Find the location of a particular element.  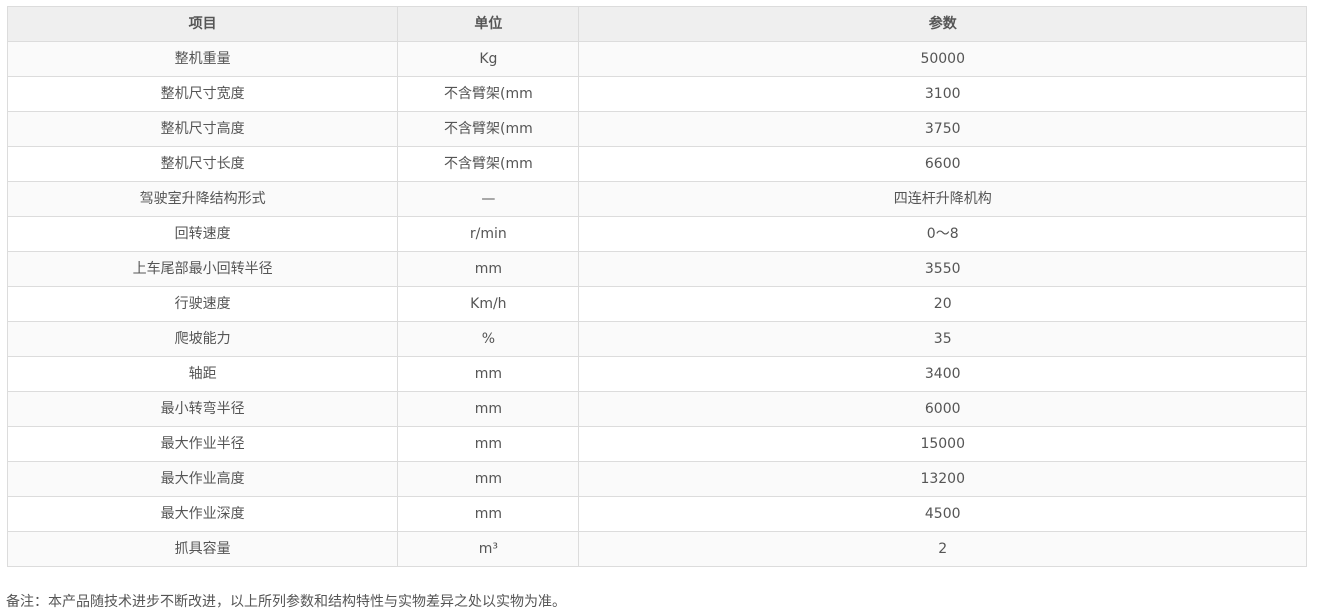

remark-note: 备注：本产品随技术进步不断改进，以上所列参数和结构特性与实物差异之处以实物为准。 is located at coordinates (286, 602).